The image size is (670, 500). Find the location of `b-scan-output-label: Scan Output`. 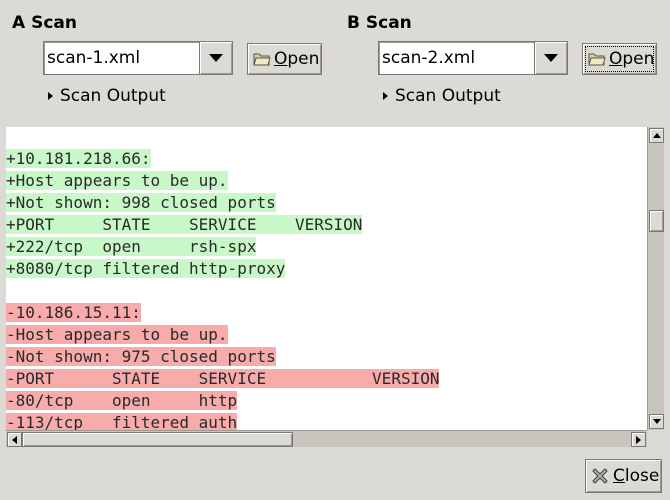

b-scan-output-label: Scan Output is located at coordinates (448, 96).